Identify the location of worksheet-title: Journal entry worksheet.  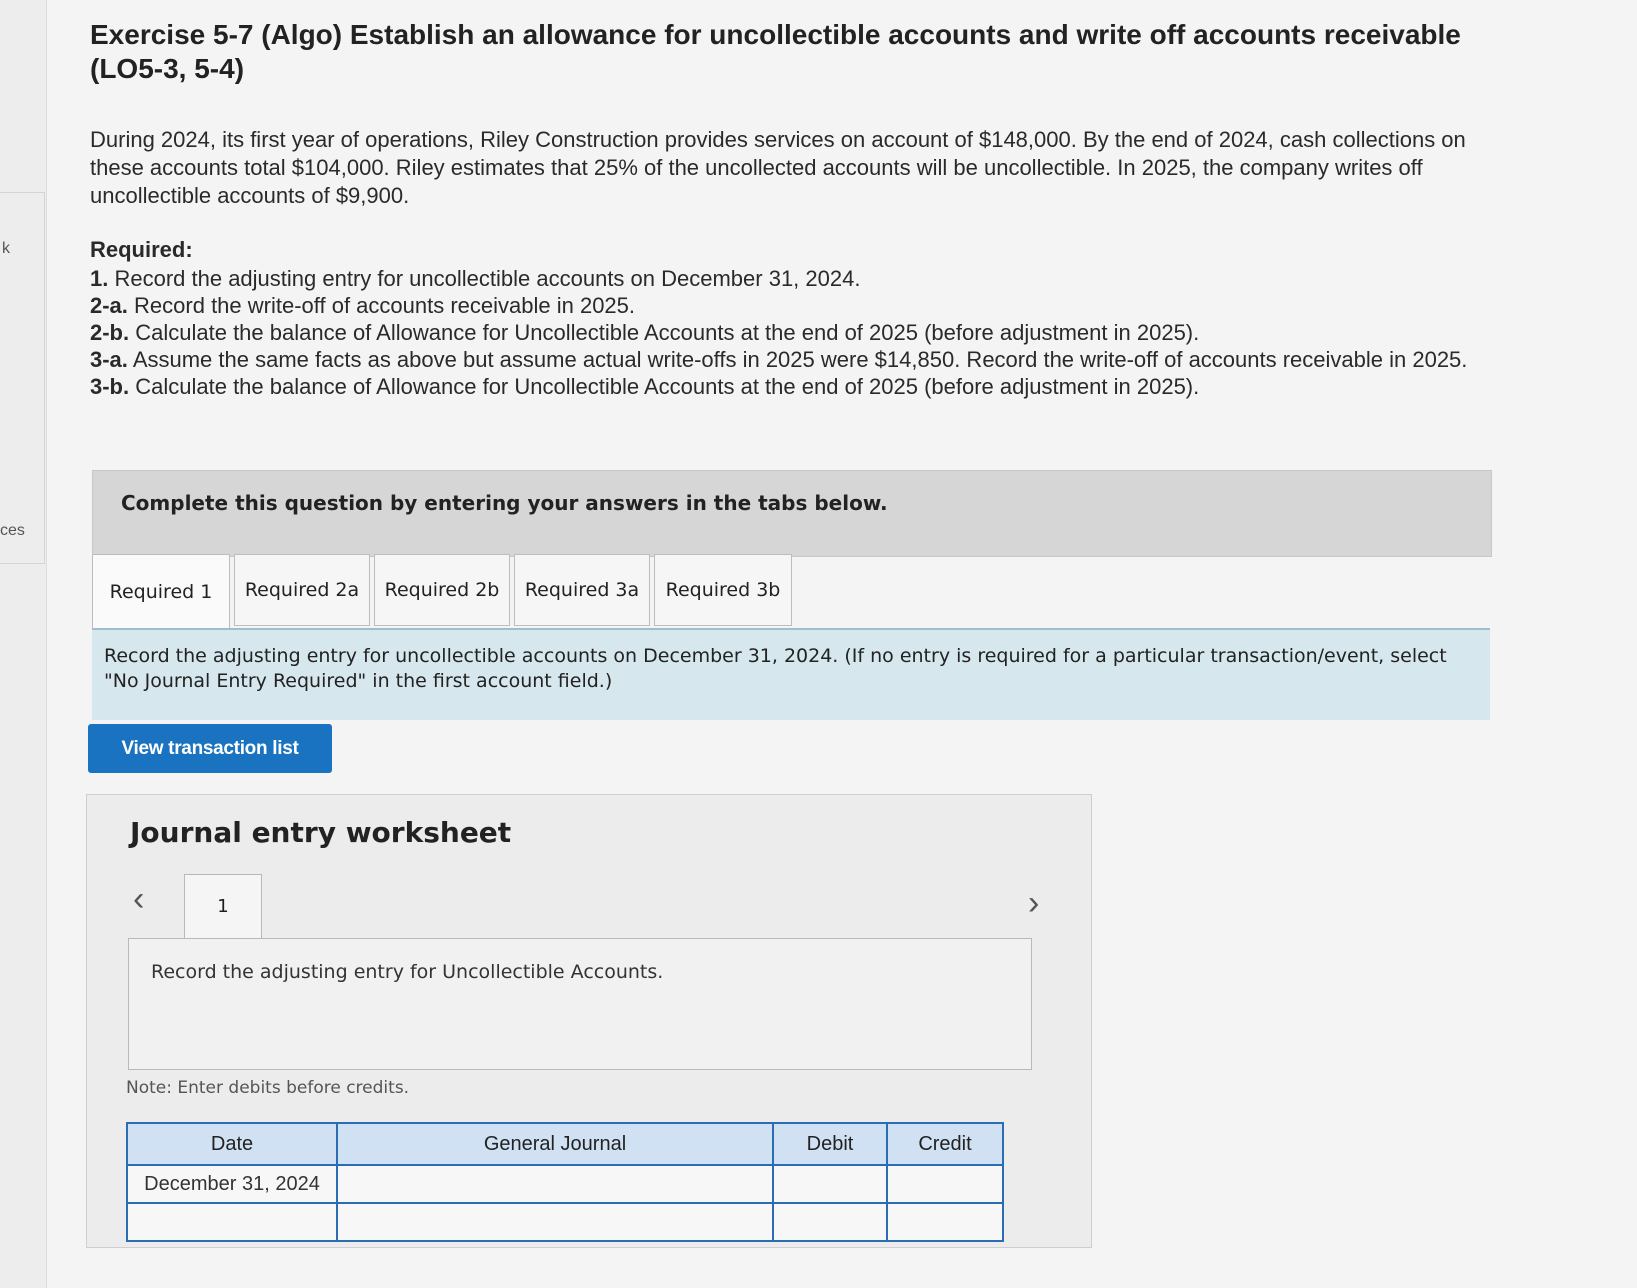
(321, 832).